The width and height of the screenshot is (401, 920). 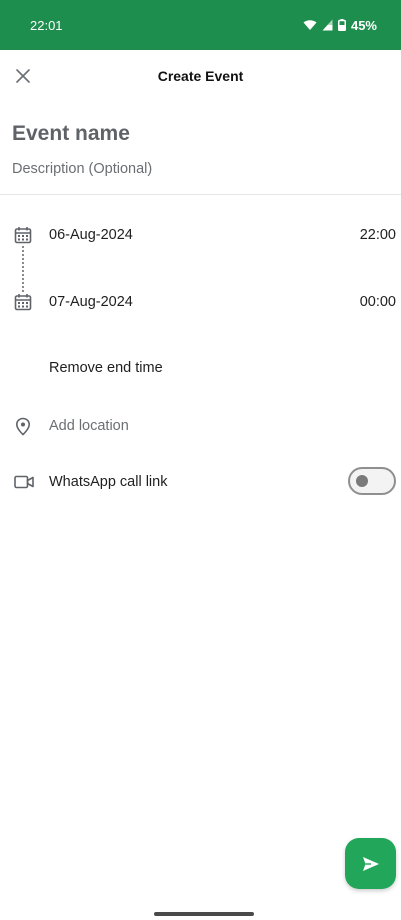 I want to click on end-time: 00:00, so click(x=378, y=302).